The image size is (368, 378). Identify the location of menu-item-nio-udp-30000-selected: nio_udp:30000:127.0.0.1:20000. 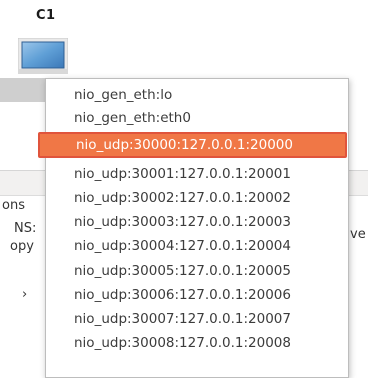
(192, 145).